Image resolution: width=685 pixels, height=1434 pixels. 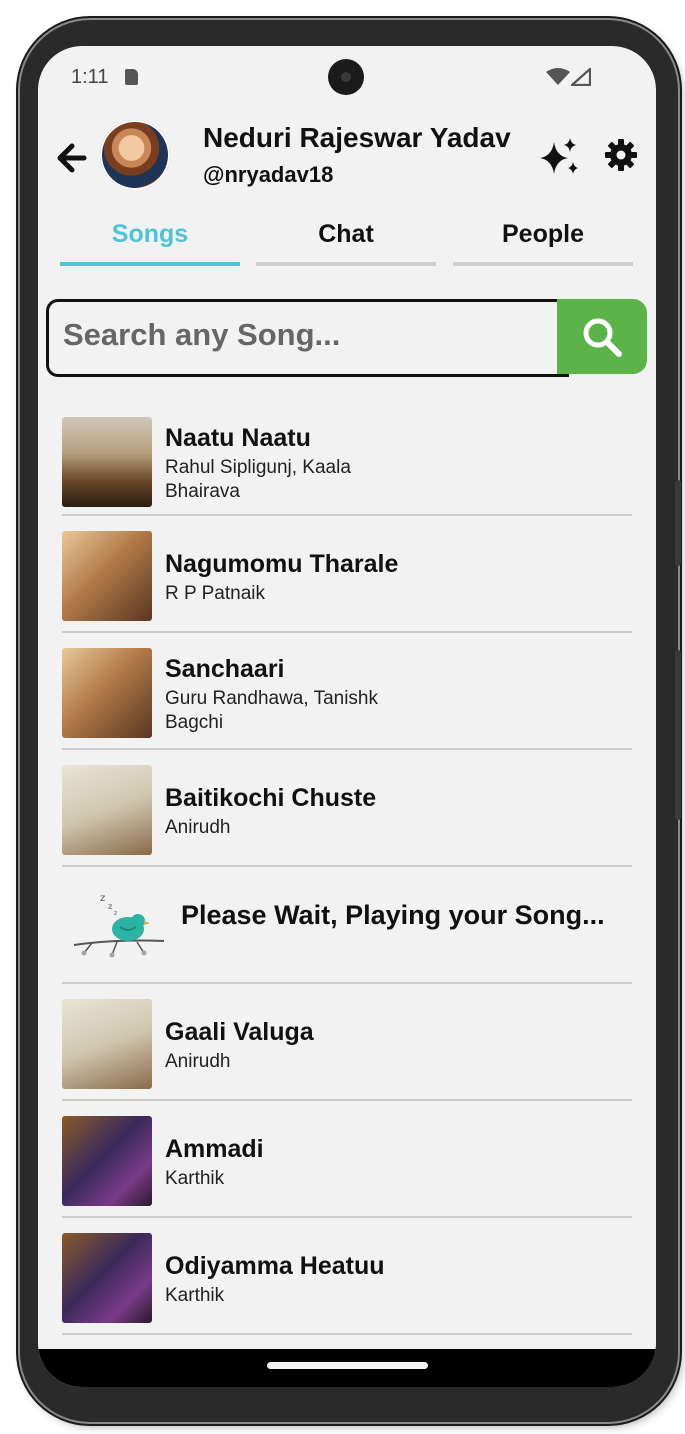 What do you see at coordinates (258, 479) in the screenshot?
I see `song-artist: Rahul Sipligunj, Kaala Bhairava` at bounding box center [258, 479].